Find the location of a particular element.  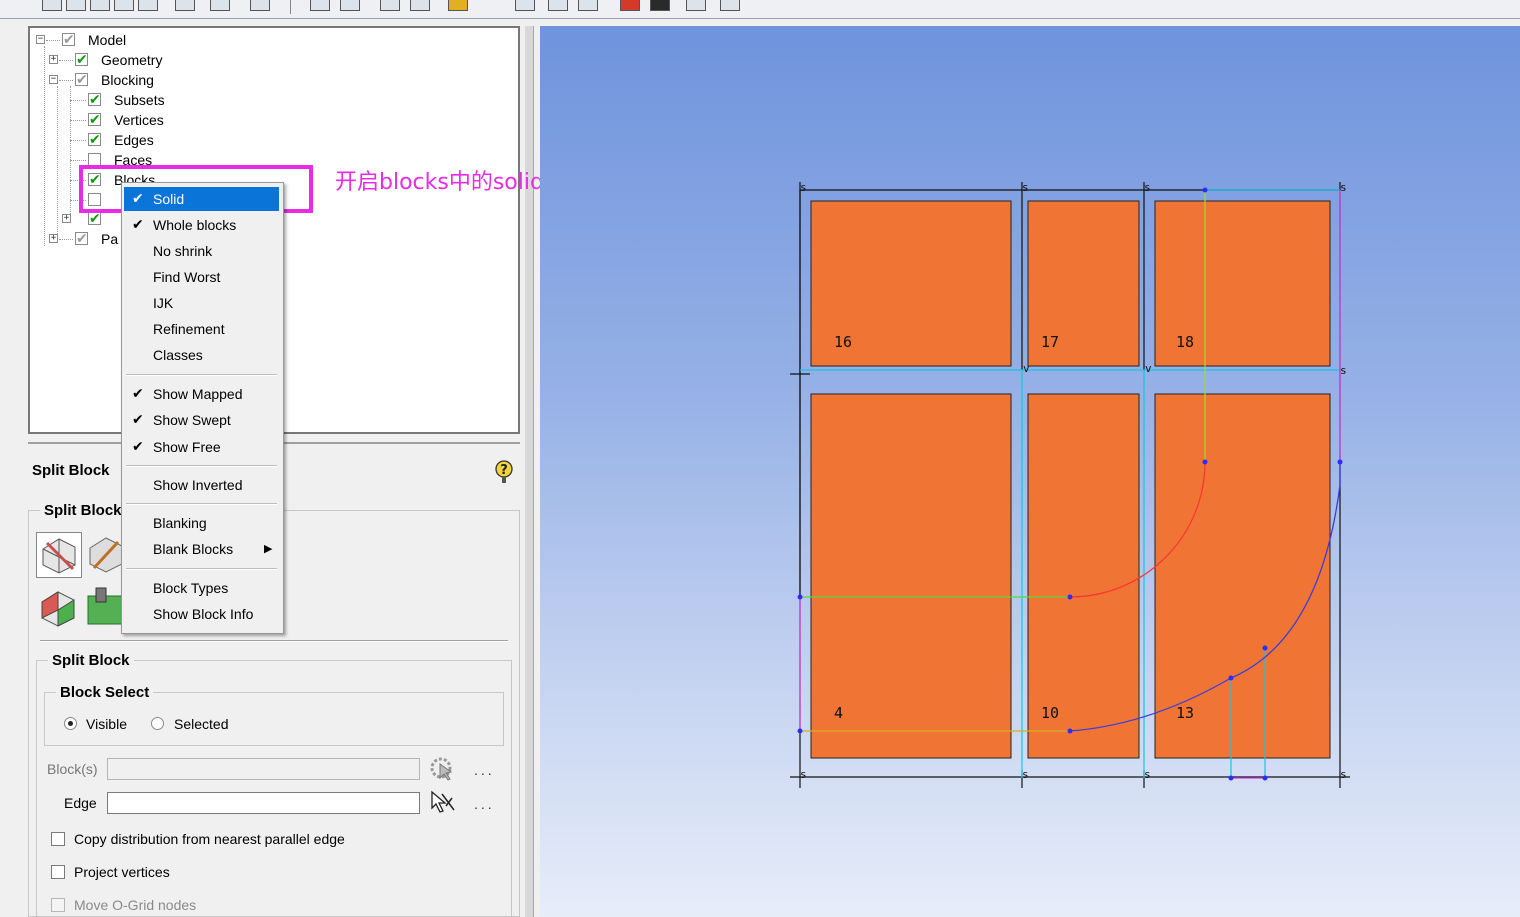

edge-input is located at coordinates (263, 803).